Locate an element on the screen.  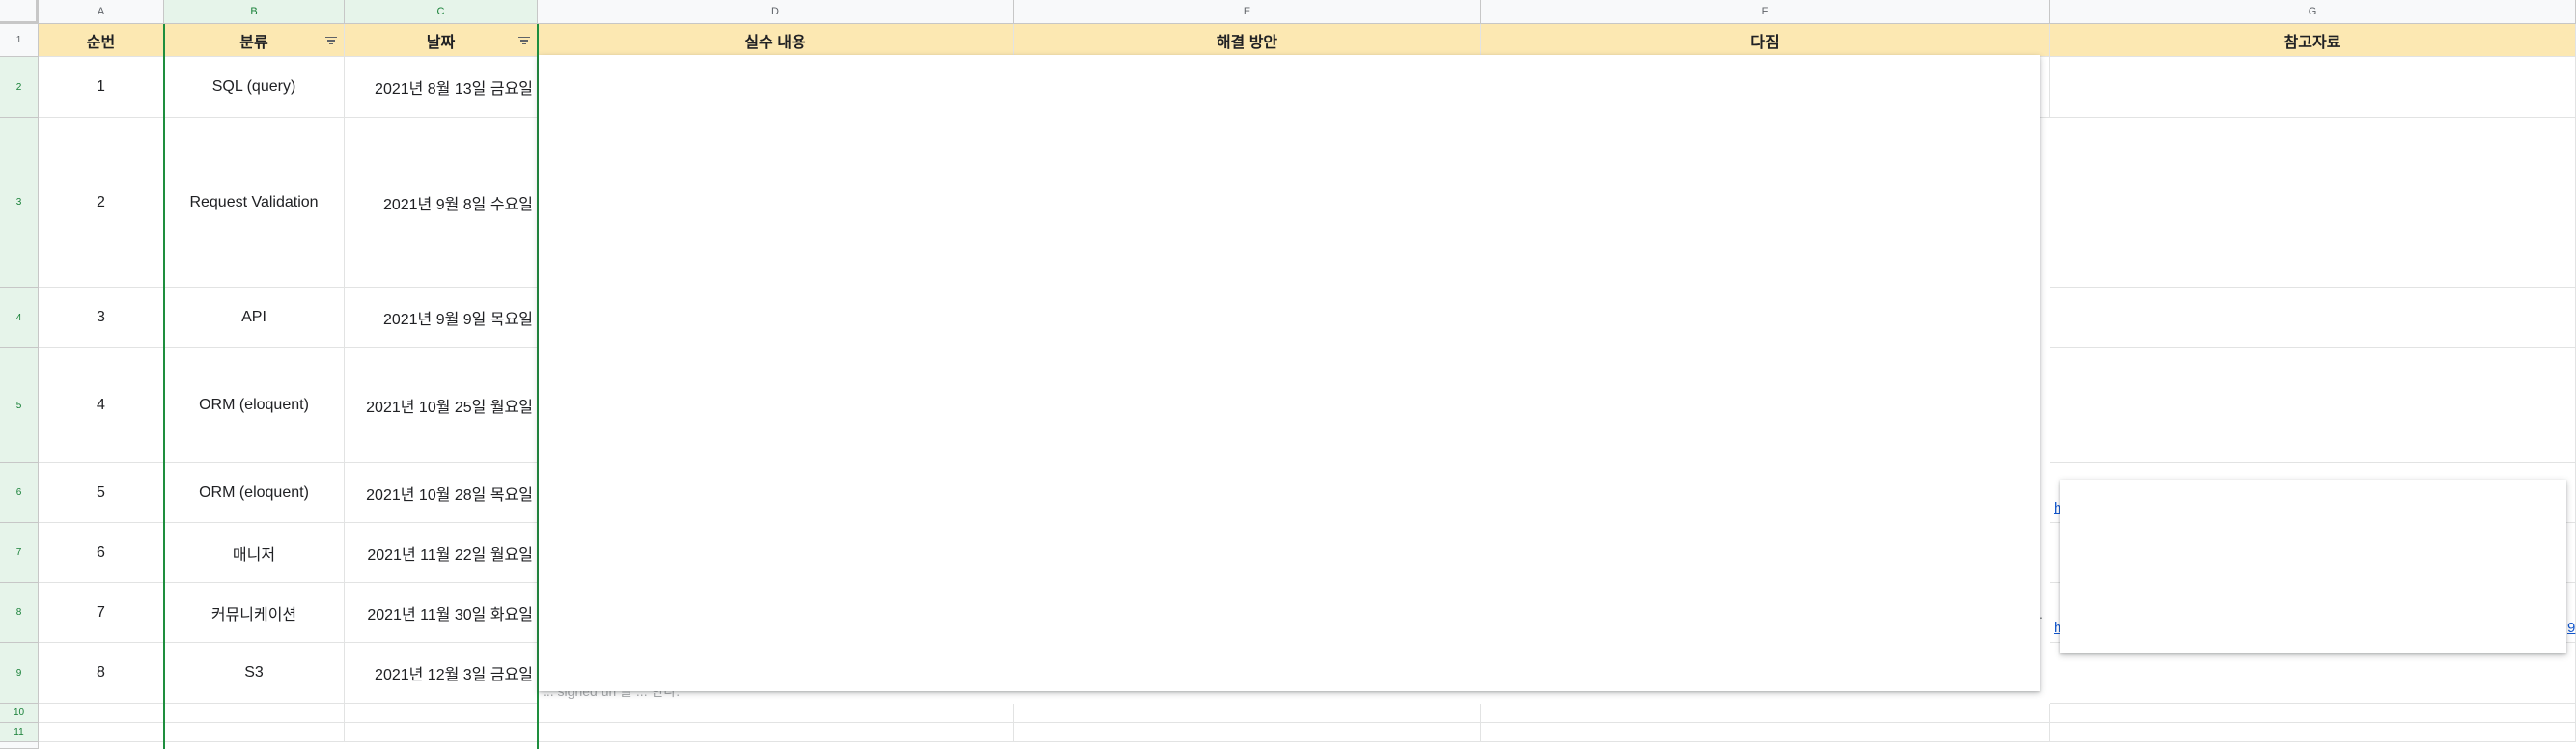
cell-date: 2021년 10월 28일 목요일 is located at coordinates (442, 493).